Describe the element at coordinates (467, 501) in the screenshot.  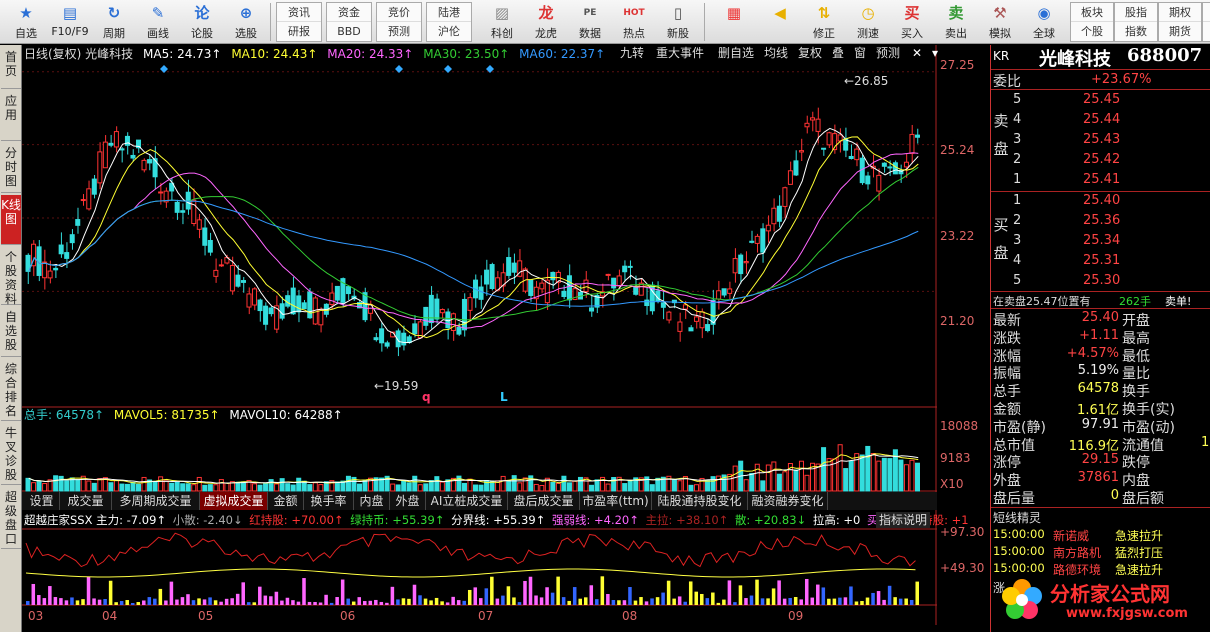
I see `tab-8: AI立桩成交量` at that location.